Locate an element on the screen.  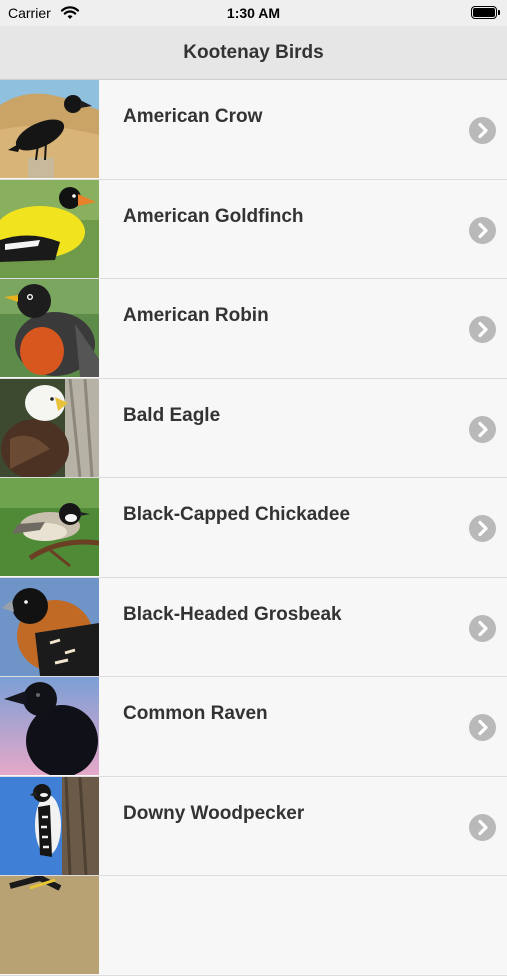
status-bar: Carrier 1:30 AM is located at coordinates (253, 13).